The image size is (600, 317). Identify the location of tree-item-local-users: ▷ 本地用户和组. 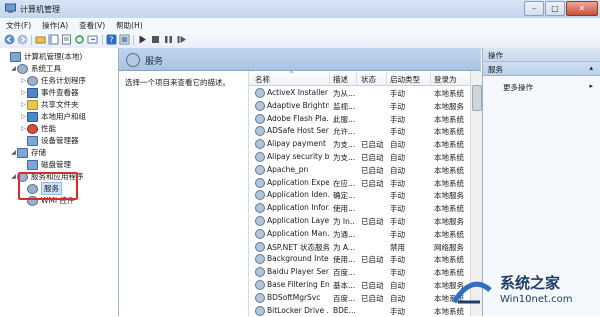
(53, 116).